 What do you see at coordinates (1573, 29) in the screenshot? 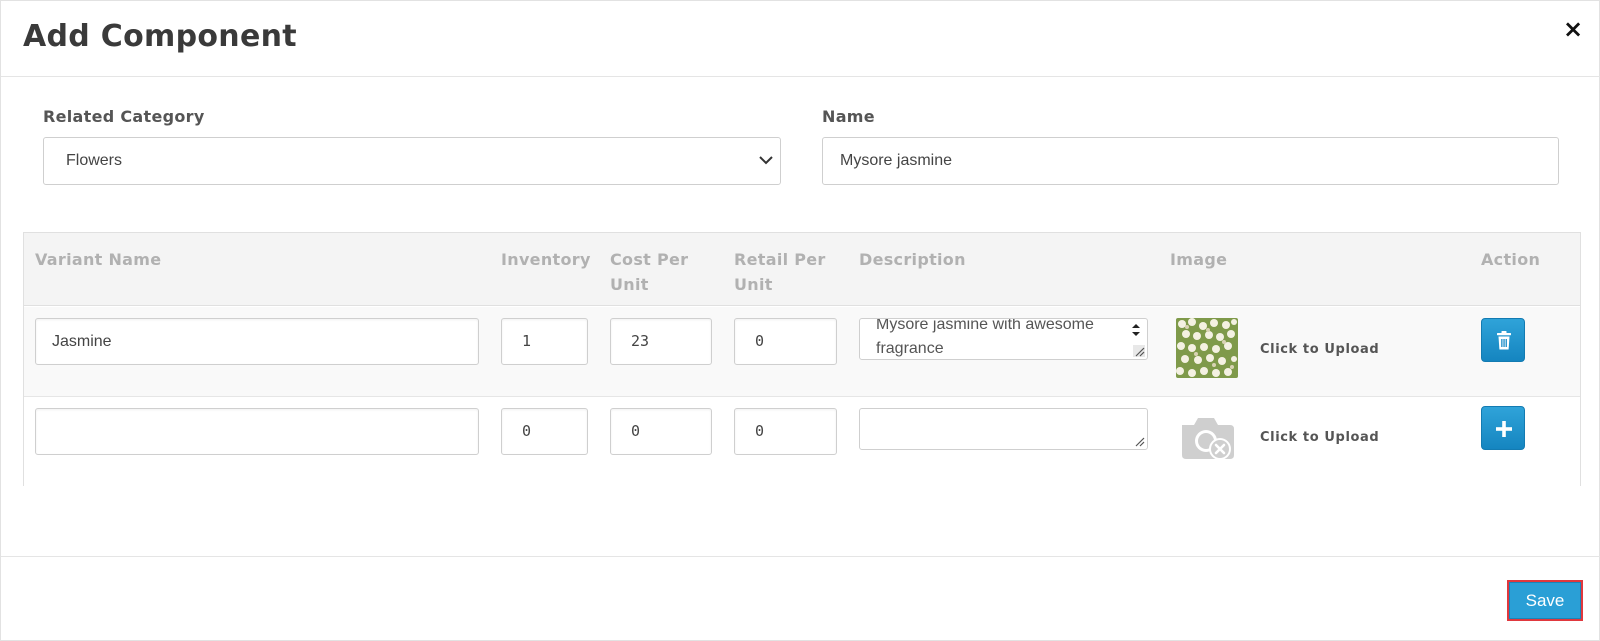
I see `close-icon: ×` at bounding box center [1573, 29].